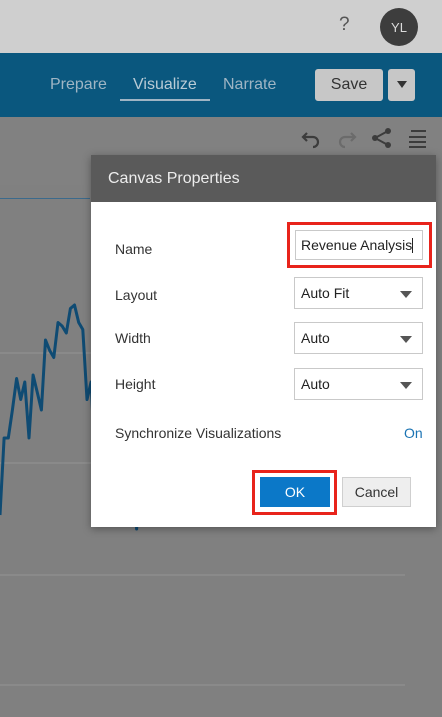 This screenshot has width=442, height=717. I want to click on name-input: Revenue Analysis, so click(359, 245).